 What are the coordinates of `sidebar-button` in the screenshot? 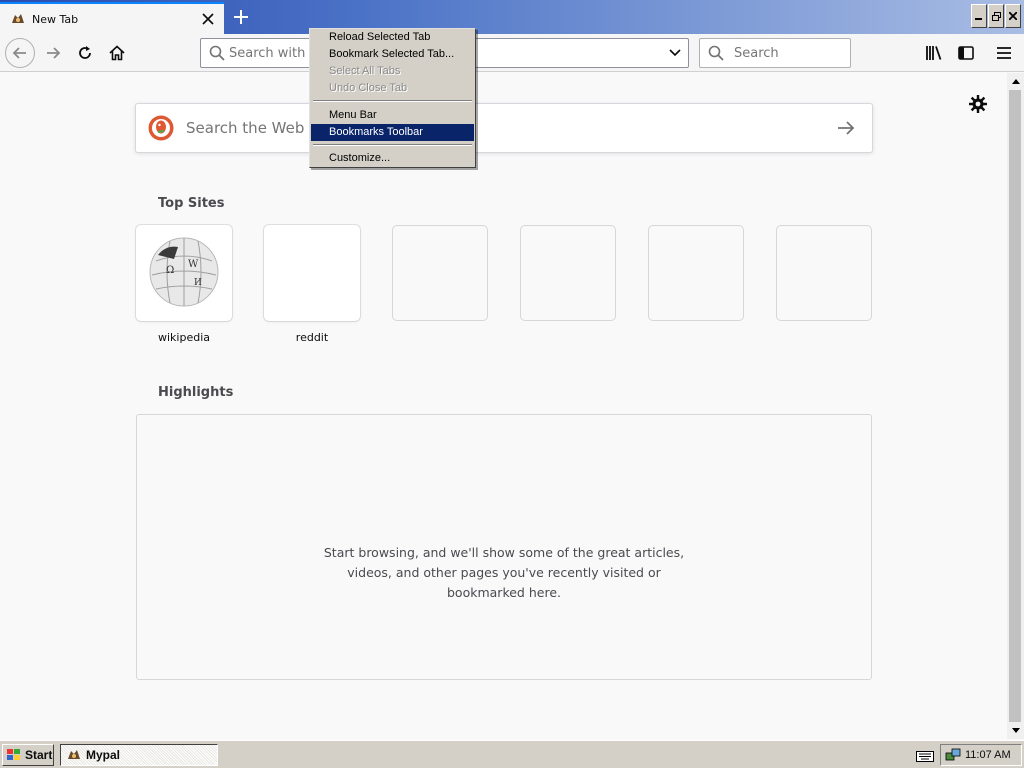 It's located at (966, 53).